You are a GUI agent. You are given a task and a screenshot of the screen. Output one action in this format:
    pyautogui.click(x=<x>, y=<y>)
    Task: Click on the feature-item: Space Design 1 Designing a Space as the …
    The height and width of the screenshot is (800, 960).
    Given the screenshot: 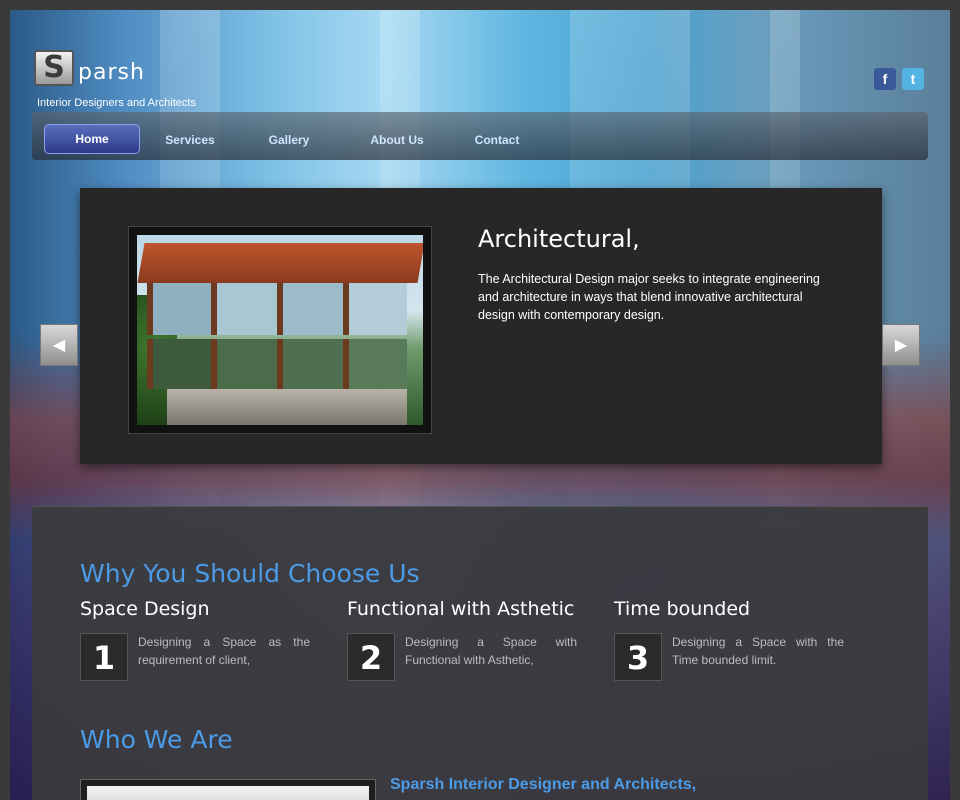 What is the action you would take?
    pyautogui.click(x=195, y=639)
    